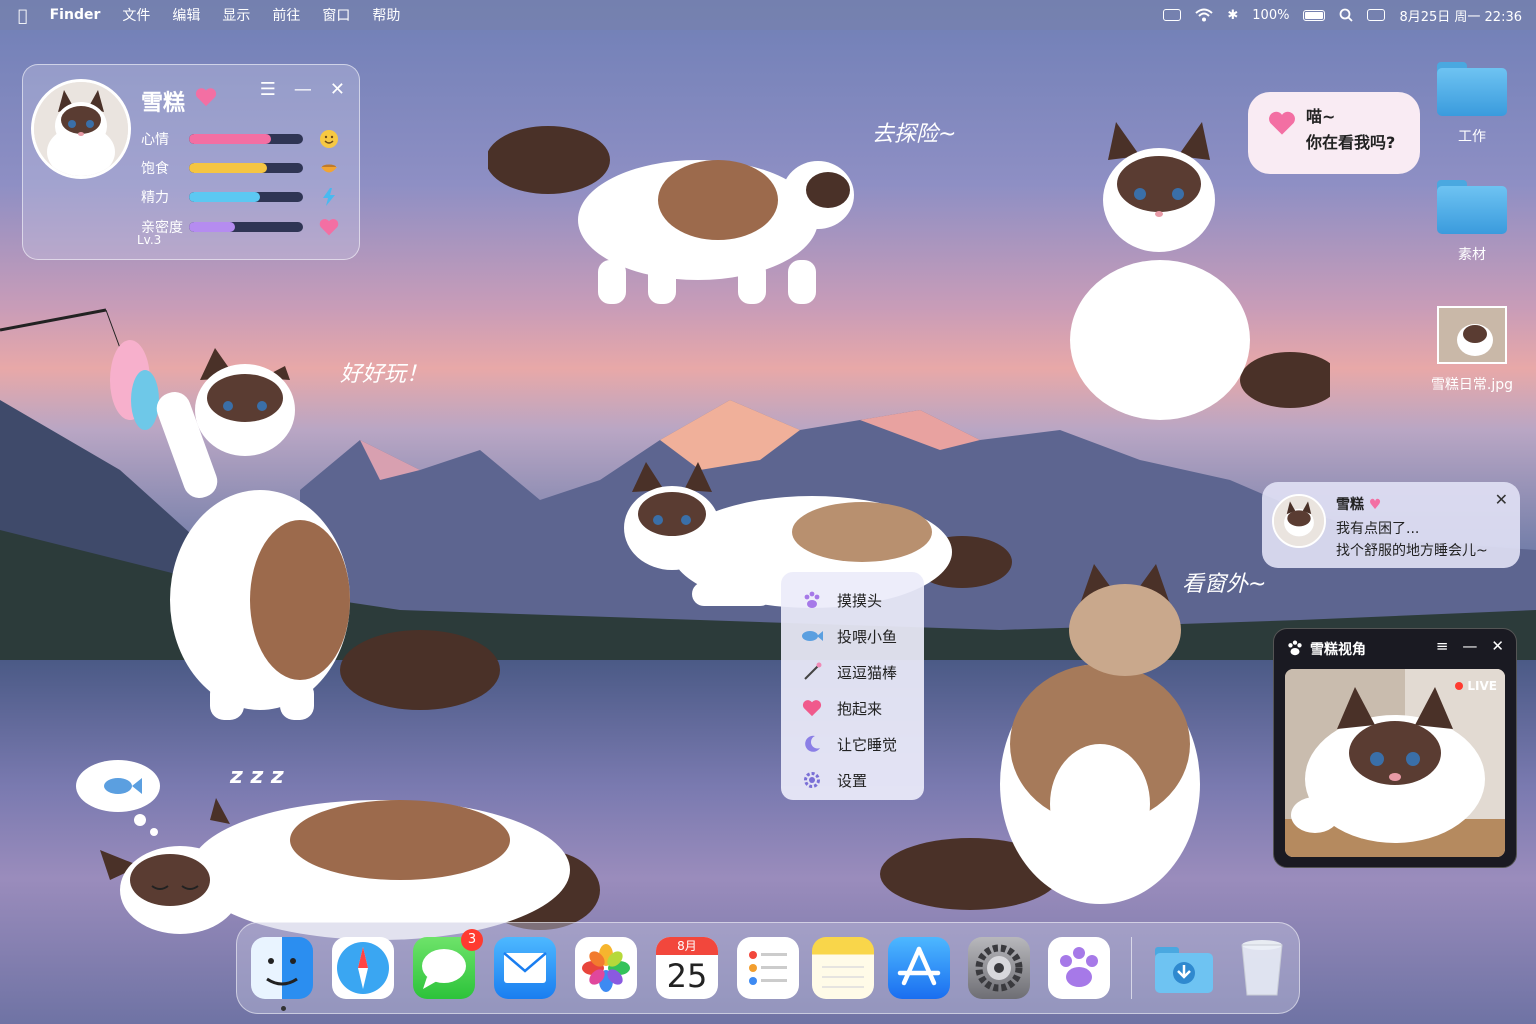 This screenshot has width=1536, height=1024. I want to click on dock-trash, so click(1262, 968).